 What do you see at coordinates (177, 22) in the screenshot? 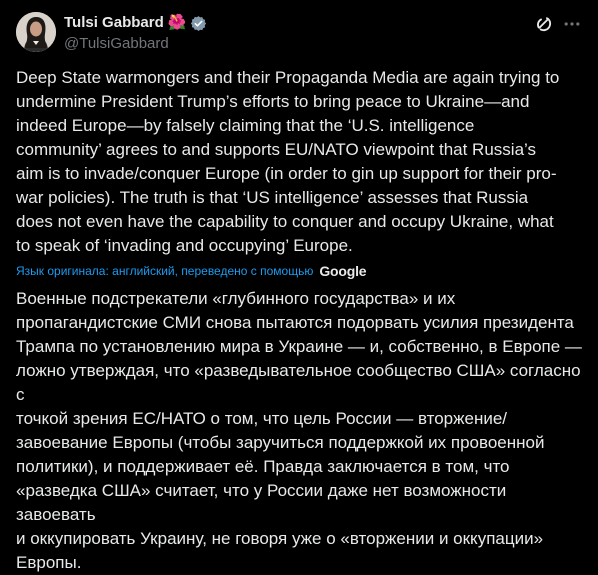
I see `hibiscus-flower-icon: 🌺` at bounding box center [177, 22].